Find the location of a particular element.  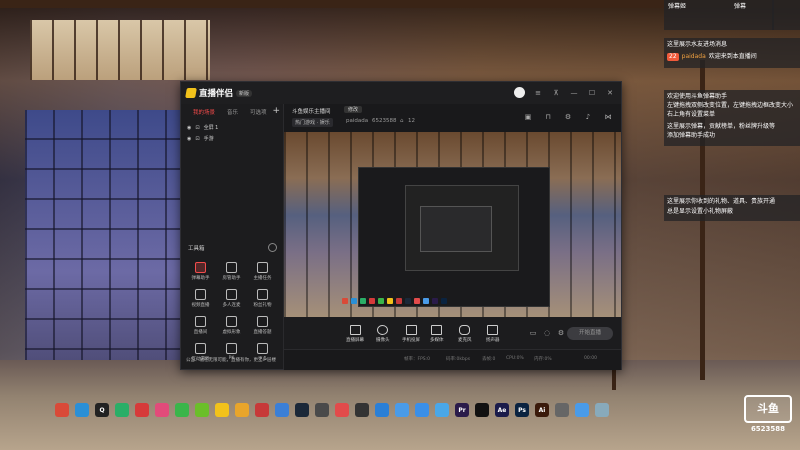

after-effects-icon: Ae is located at coordinates (502, 410).